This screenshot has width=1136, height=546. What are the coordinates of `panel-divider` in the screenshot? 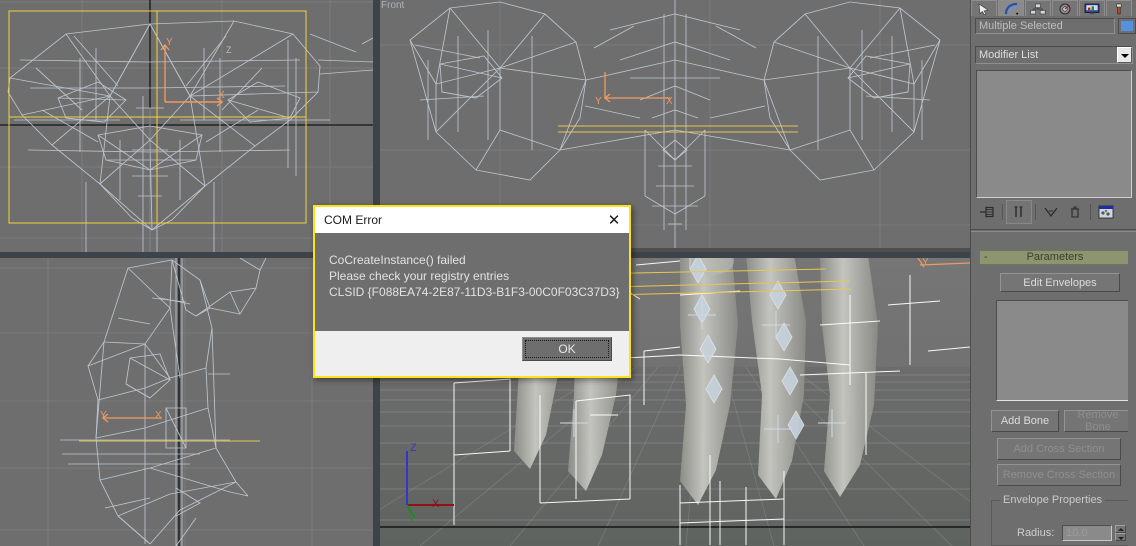 It's located at (1053, 229).